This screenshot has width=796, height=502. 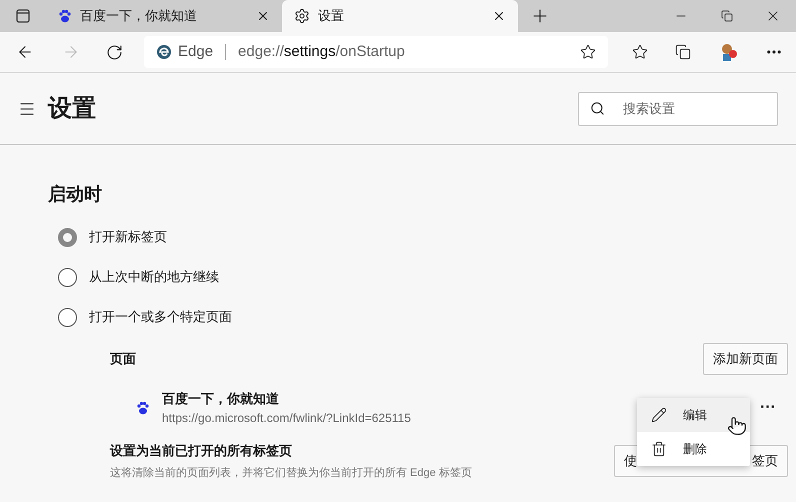 What do you see at coordinates (588, 52) in the screenshot?
I see `add-favorite-icon` at bounding box center [588, 52].